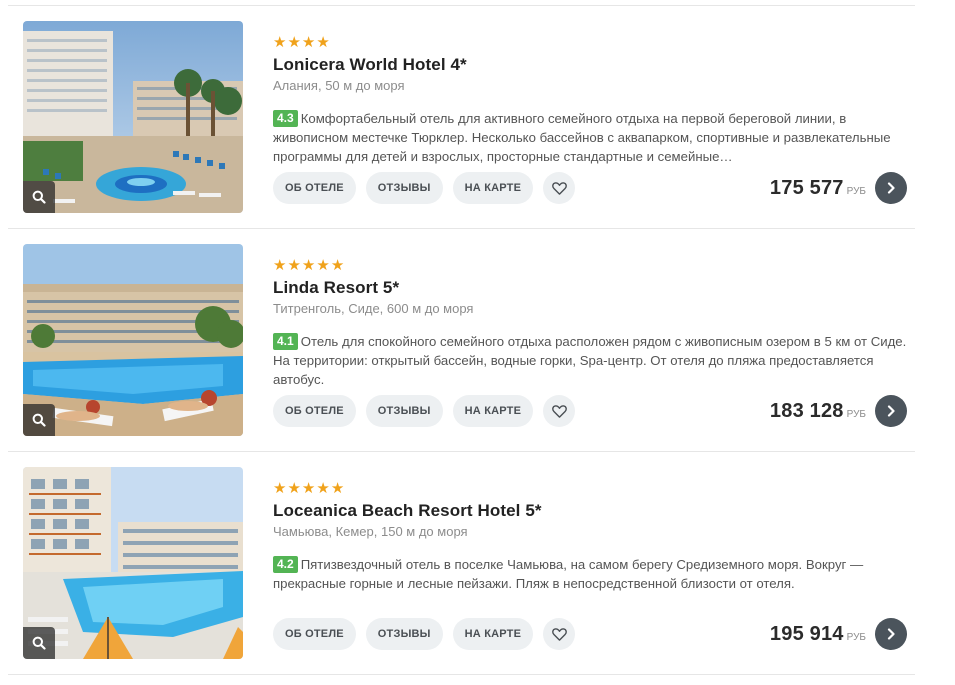 The width and height of the screenshot is (955, 685). What do you see at coordinates (285, 564) in the screenshot?
I see `rating-badge: 4.2` at bounding box center [285, 564].